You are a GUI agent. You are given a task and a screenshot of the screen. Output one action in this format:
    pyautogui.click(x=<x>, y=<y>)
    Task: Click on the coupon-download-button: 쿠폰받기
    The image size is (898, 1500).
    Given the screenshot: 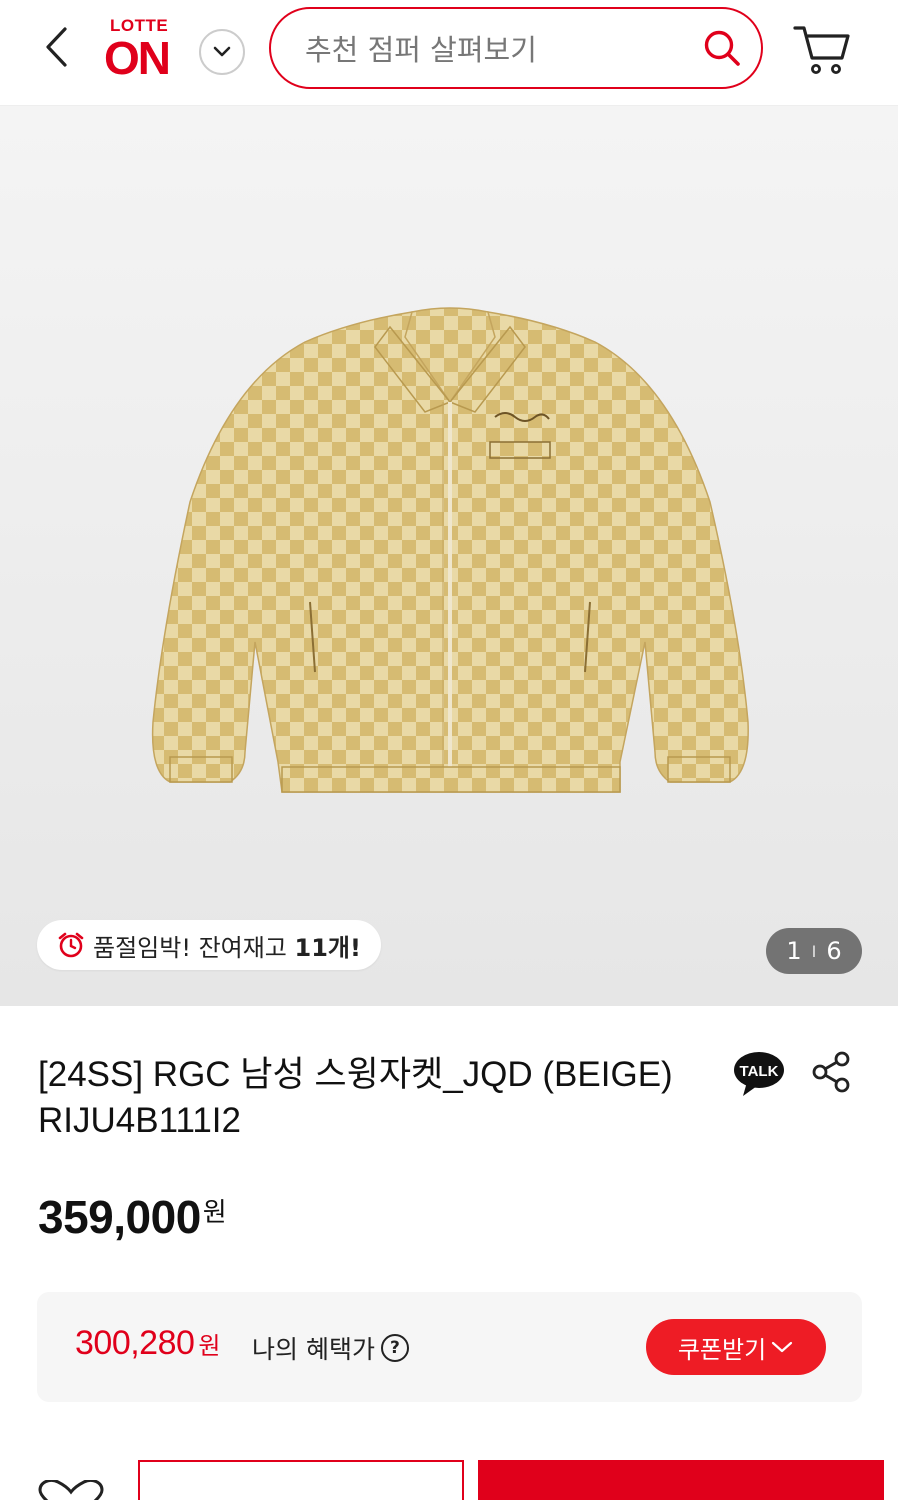 What is the action you would take?
    pyautogui.click(x=736, y=1347)
    